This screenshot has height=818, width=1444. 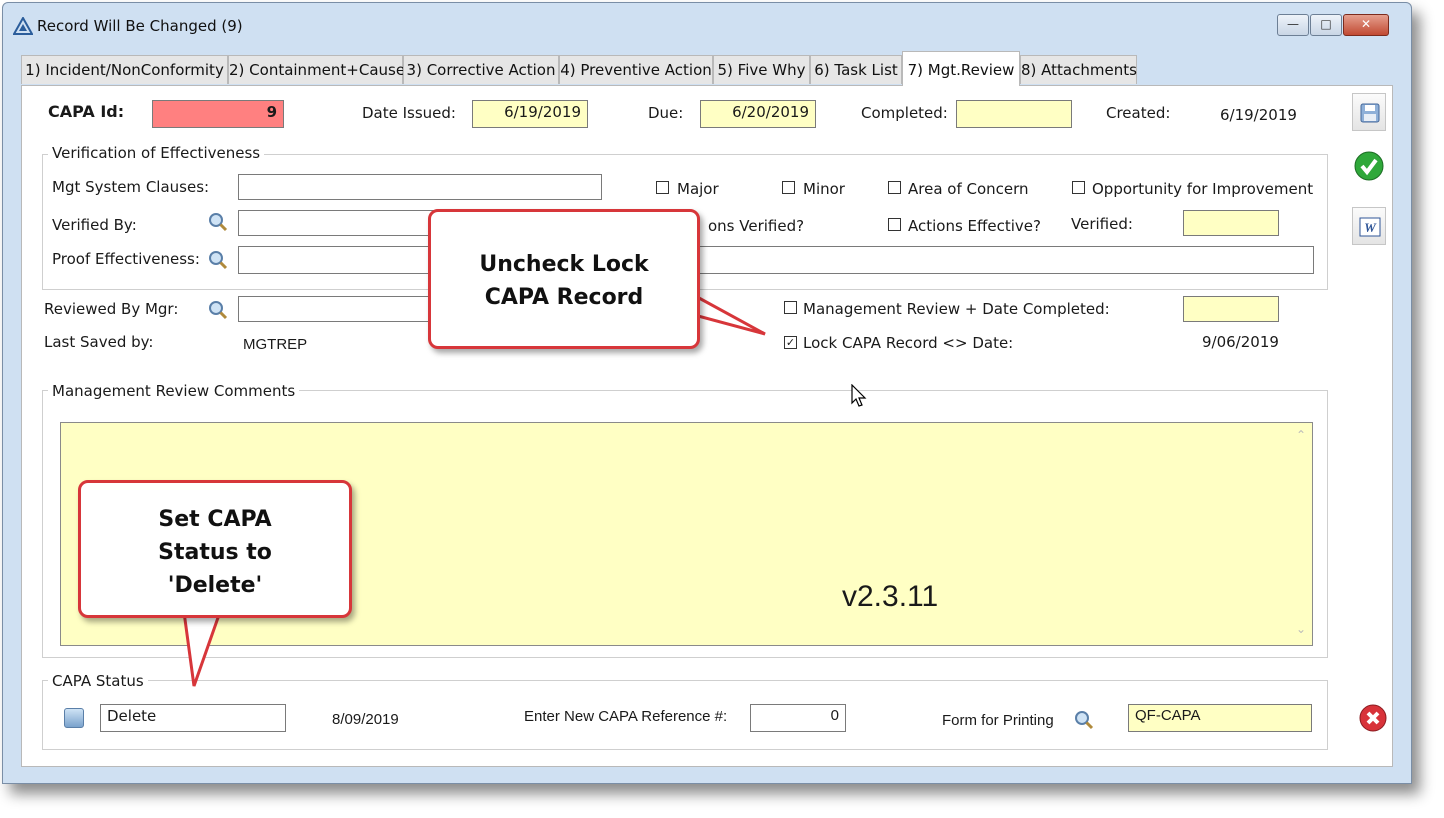 I want to click on form-printing-field: QF-CAPA, so click(x=1220, y=718).